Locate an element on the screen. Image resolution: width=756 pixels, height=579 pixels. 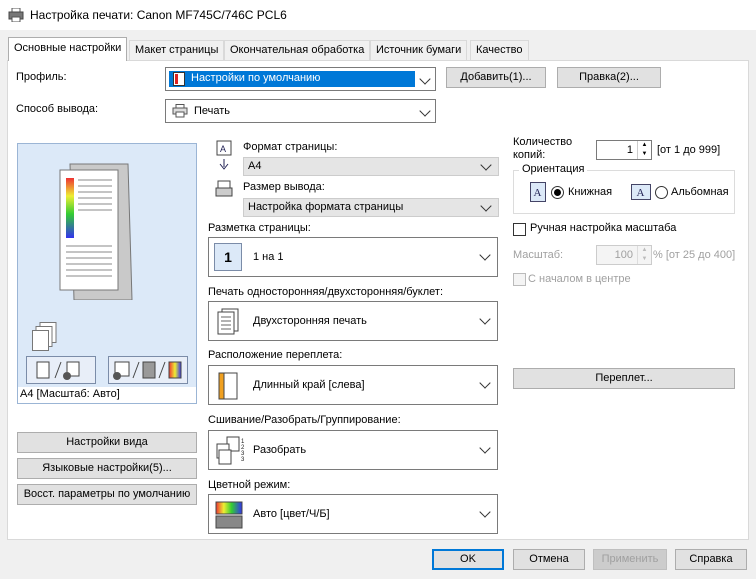
page-size-label: Формат страницы: is located at coordinates (290, 147).